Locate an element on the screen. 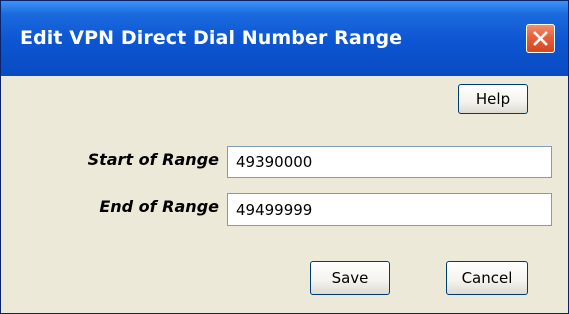  cancel-button: Cancel is located at coordinates (487, 278).